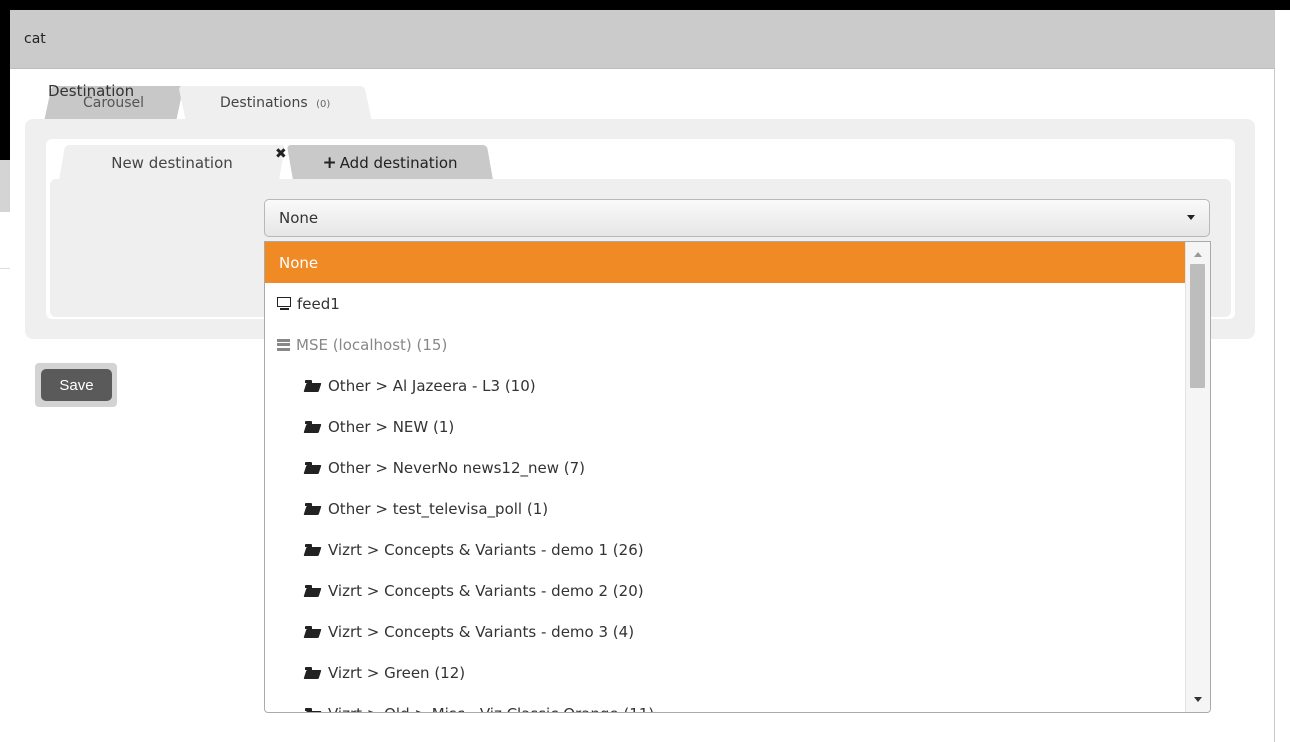 This screenshot has width=1290, height=742. I want to click on destination-select: None, so click(737, 218).